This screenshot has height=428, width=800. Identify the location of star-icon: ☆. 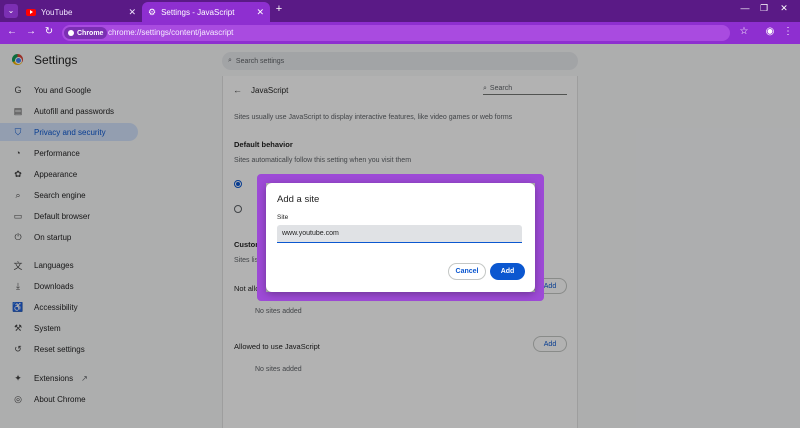
(744, 31).